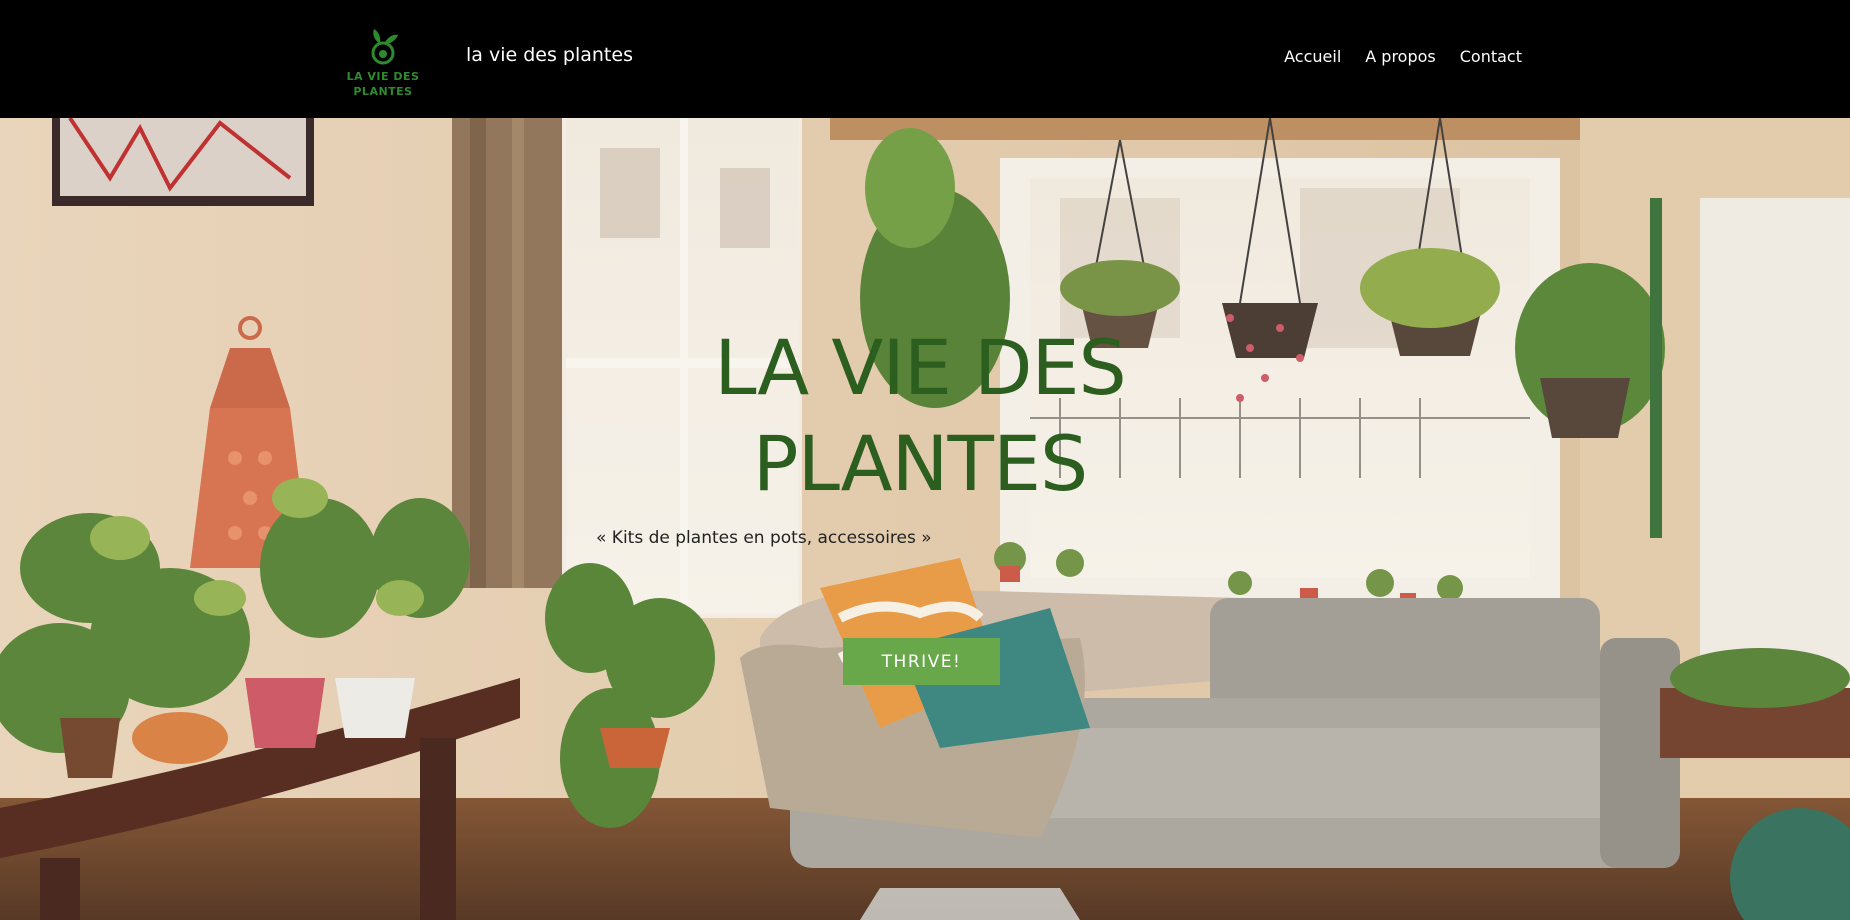  I want to click on site-logo: LA VIE DES PLANTES, so click(383, 64).